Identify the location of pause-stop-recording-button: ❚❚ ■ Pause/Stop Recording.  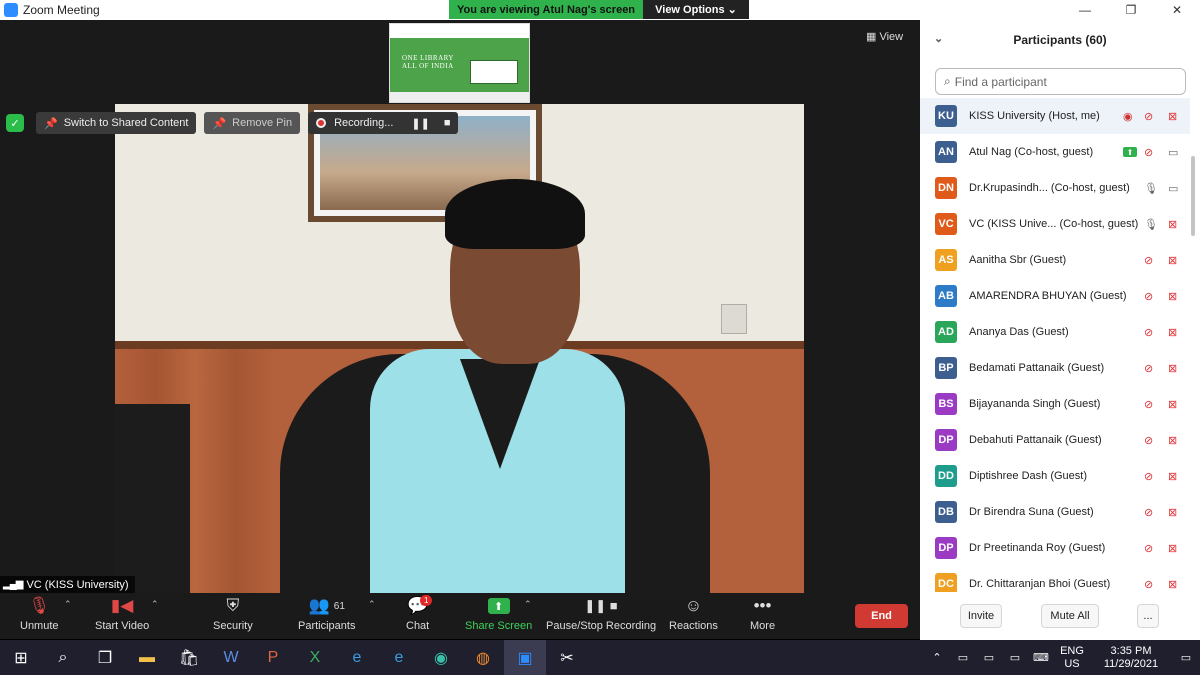
(601, 616).